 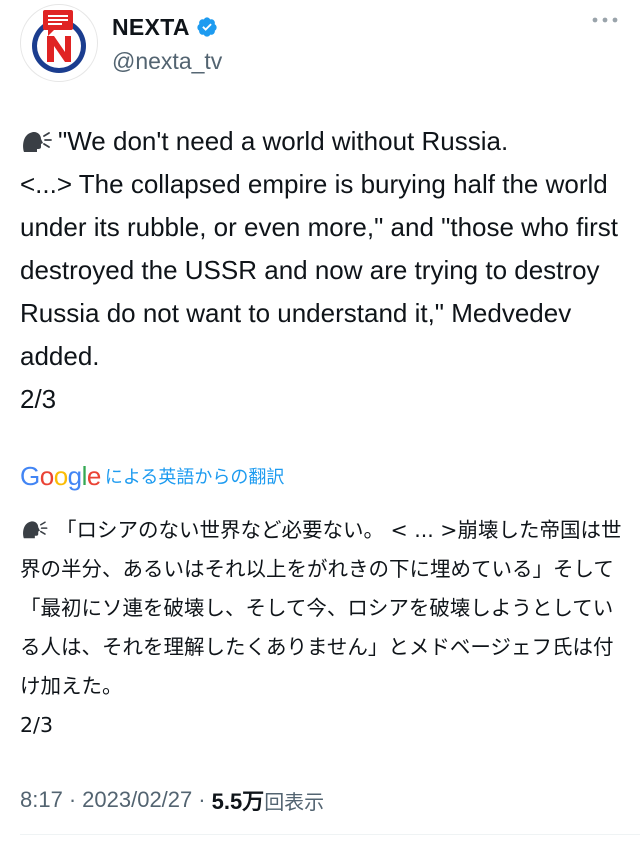 I want to click on views-count: 5.5万, so click(x=238, y=800).